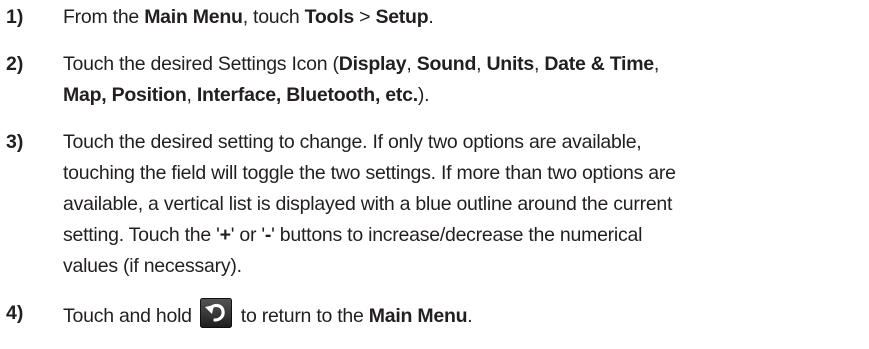  Describe the element at coordinates (304, 316) in the screenshot. I see `step-text-run: to return to the` at that location.